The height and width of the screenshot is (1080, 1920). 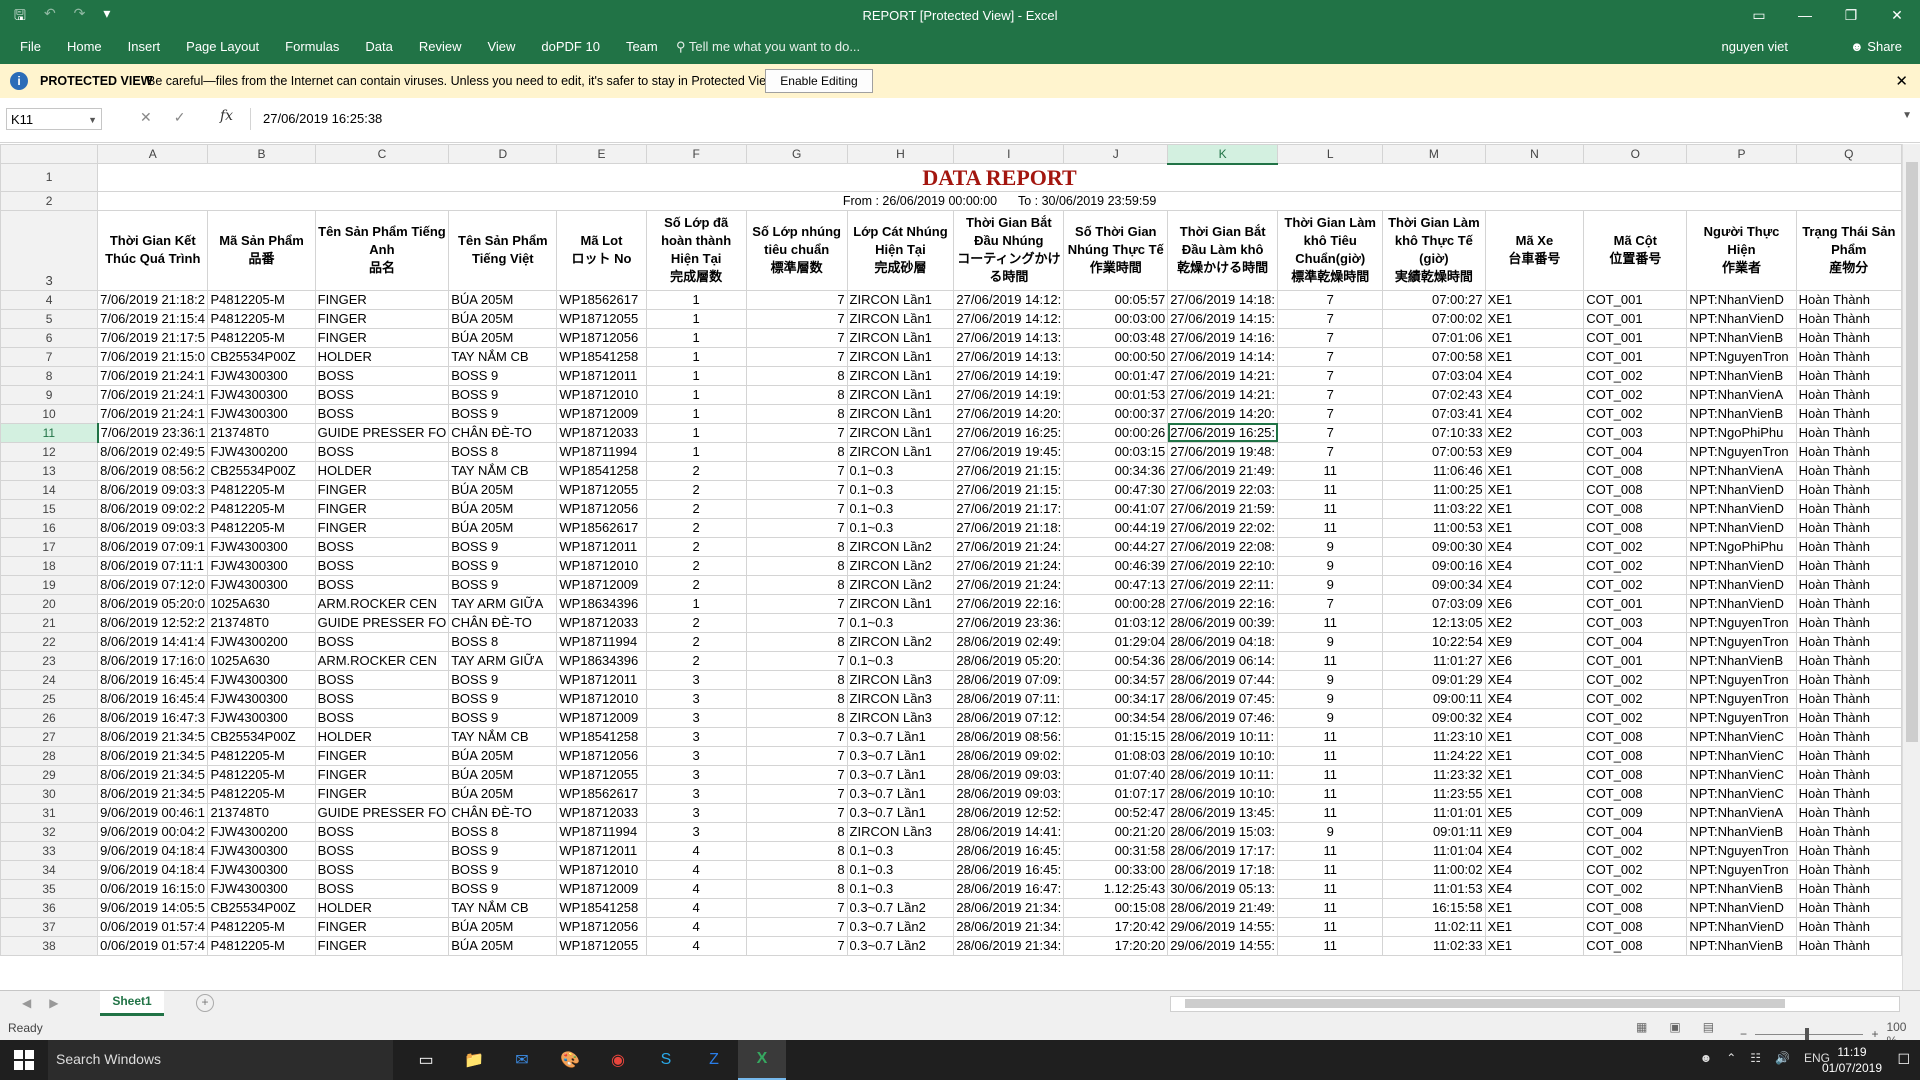 I want to click on cell: CHÂN ĐÈ-TO, so click(x=503, y=622).